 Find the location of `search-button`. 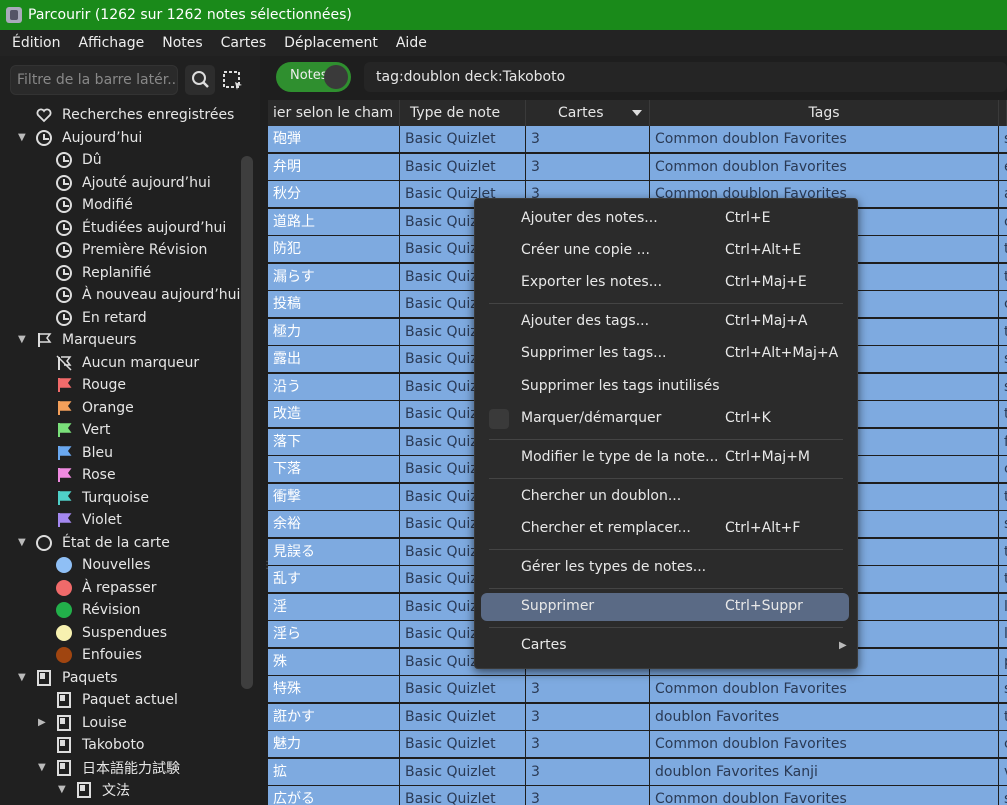

search-button is located at coordinates (200, 80).